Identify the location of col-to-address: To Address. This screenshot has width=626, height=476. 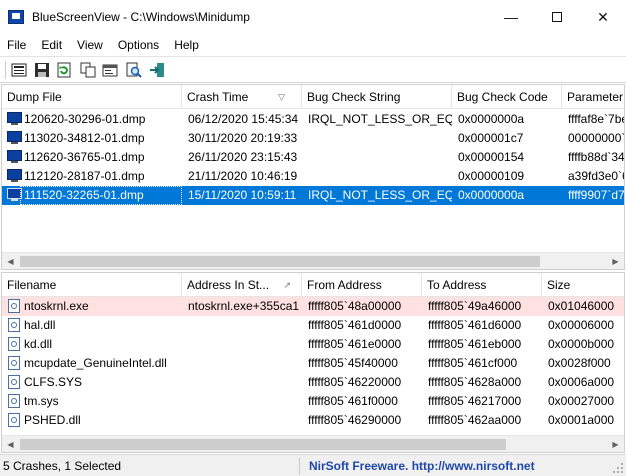
(482, 285).